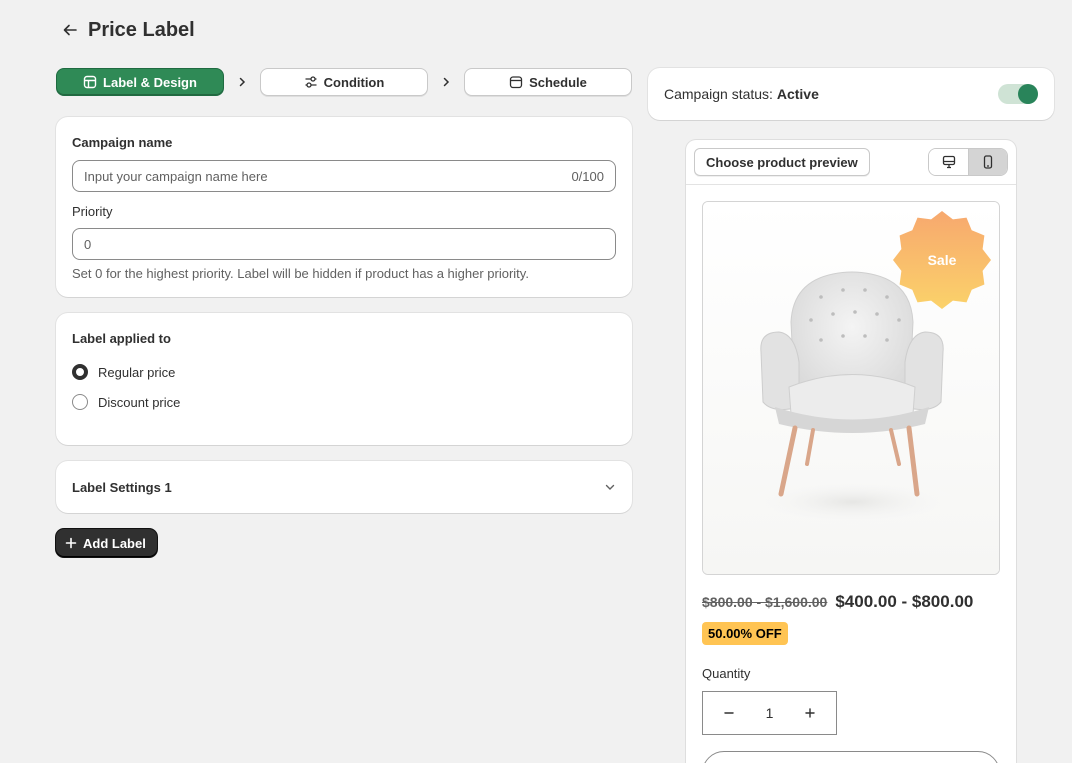 The image size is (1072, 763). Describe the element at coordinates (344, 244) in the screenshot. I see `priority-input: 0` at that location.